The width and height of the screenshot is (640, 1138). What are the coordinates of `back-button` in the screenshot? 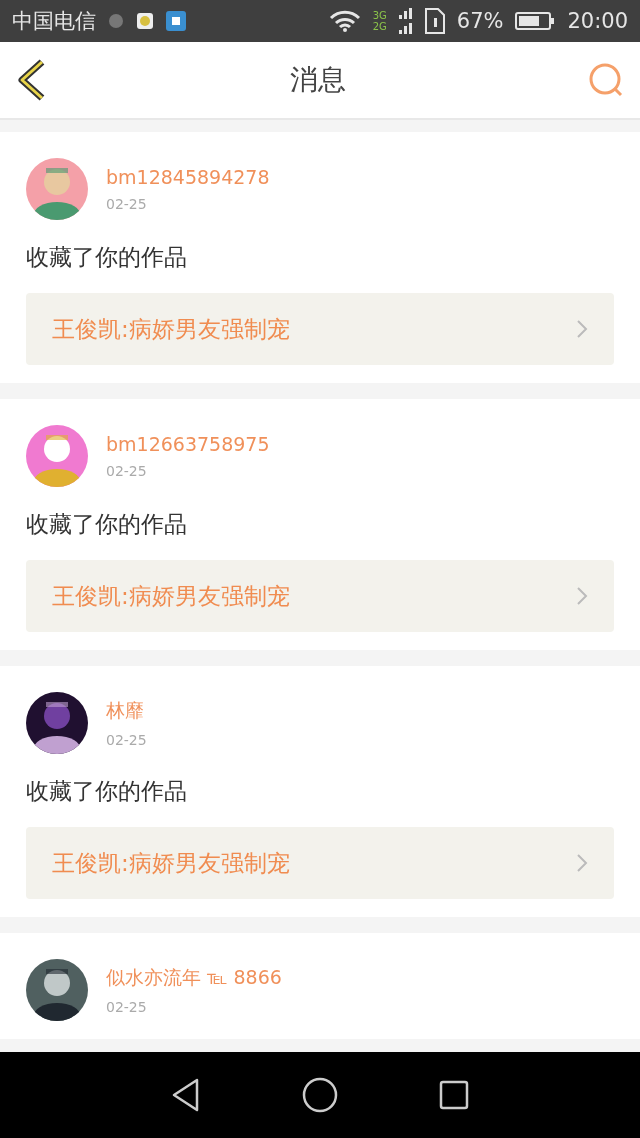 It's located at (185, 1095).